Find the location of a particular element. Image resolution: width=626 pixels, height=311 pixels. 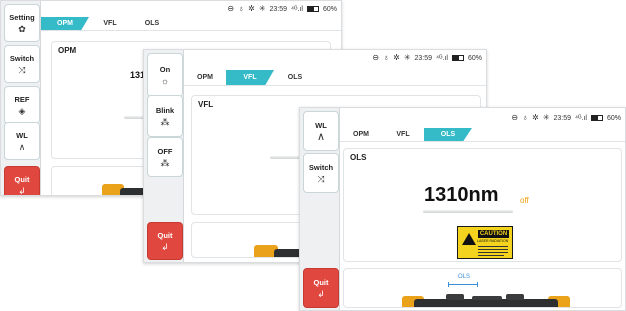

port-arrow is located at coordinates (463, 284).